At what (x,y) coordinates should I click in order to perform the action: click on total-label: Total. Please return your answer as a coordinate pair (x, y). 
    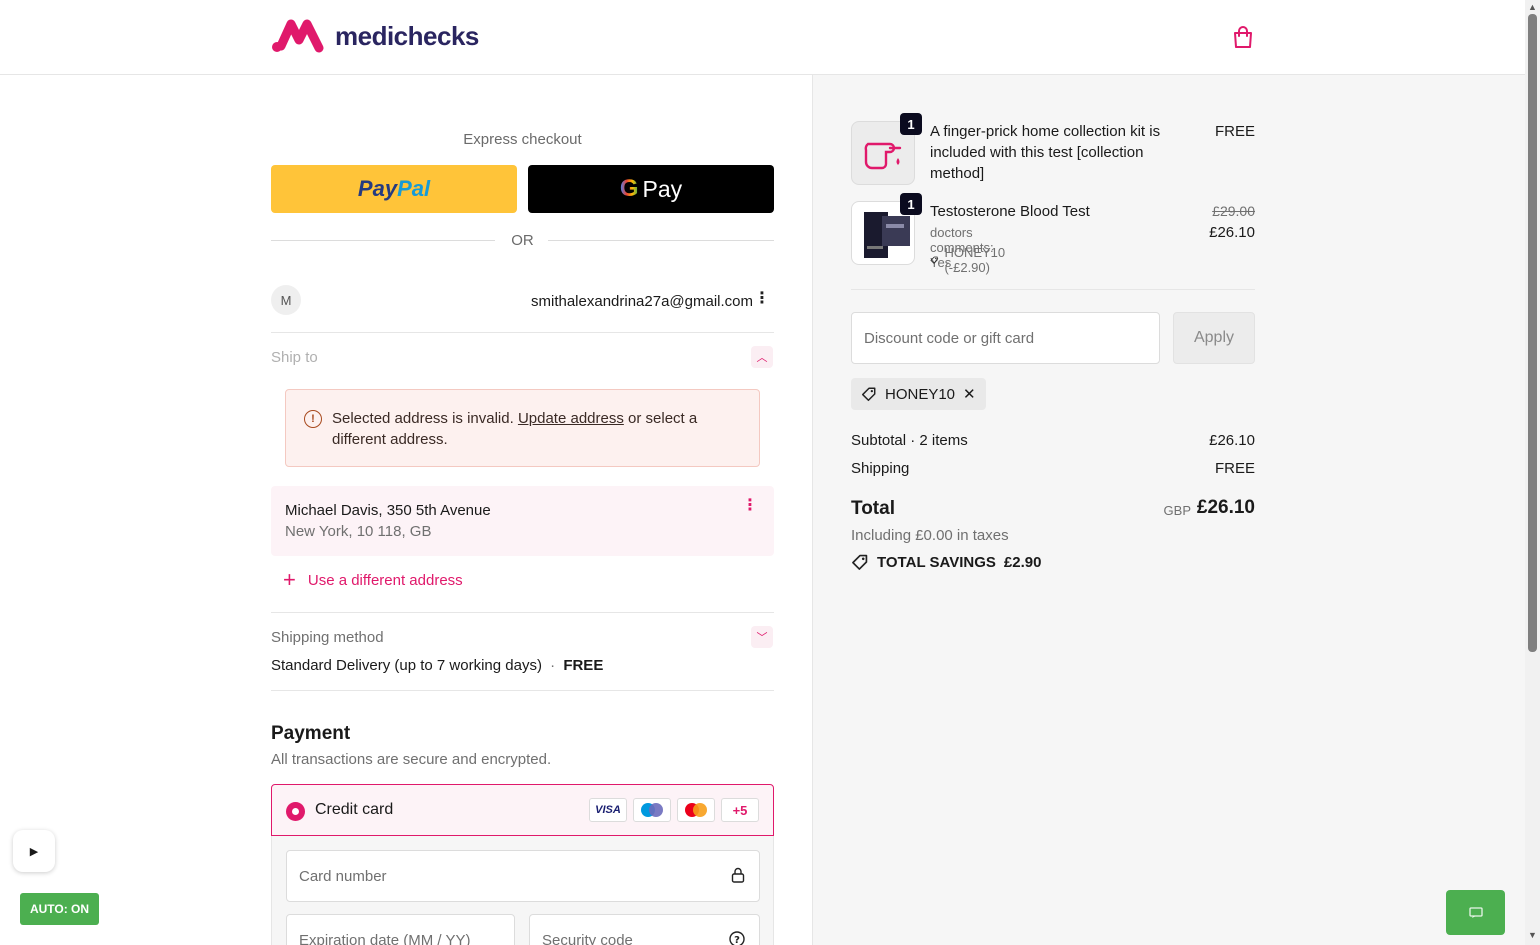
    Looking at the image, I should click on (873, 508).